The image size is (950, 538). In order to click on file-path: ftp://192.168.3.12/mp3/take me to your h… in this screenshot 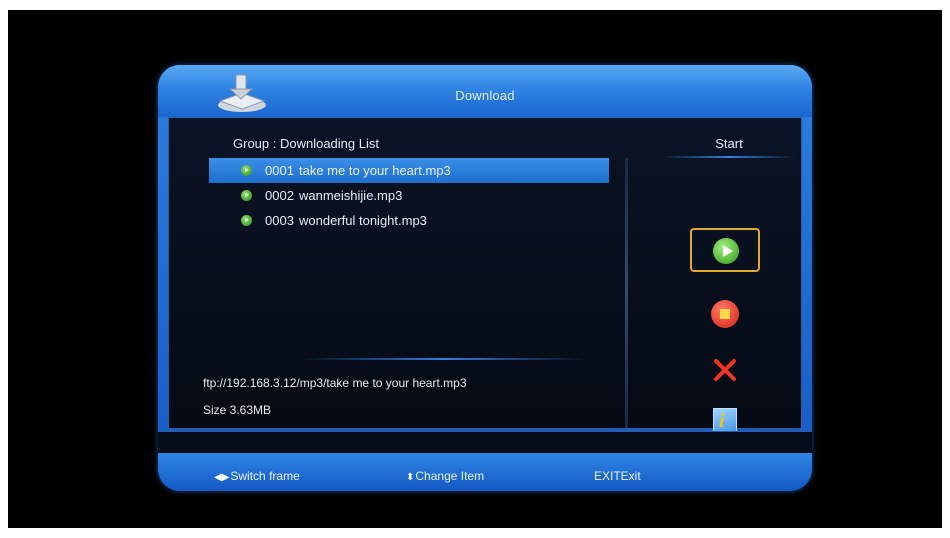, I will do `click(335, 383)`.